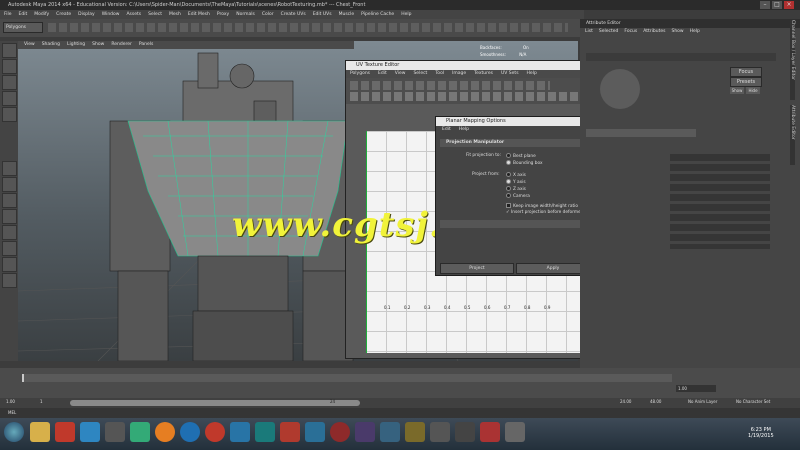 This screenshot has height=450, width=800. Describe the element at coordinates (14, 432) in the screenshot. I see `start-button-icon` at that location.